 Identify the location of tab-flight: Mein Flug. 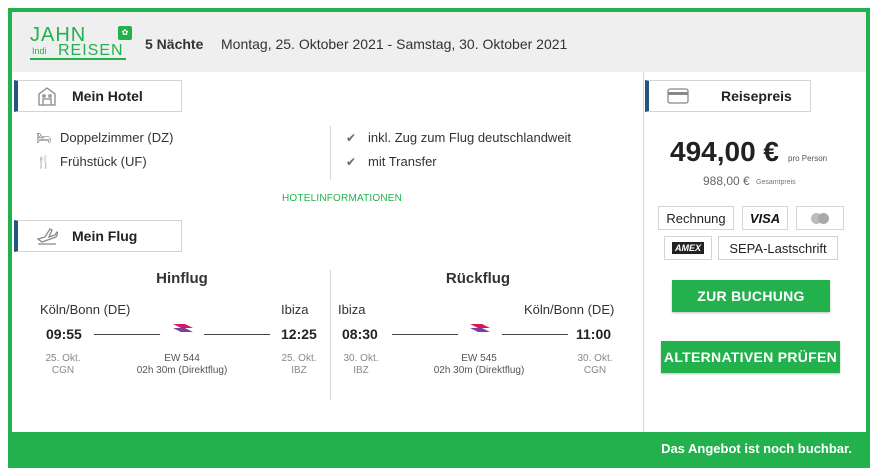
(98, 236).